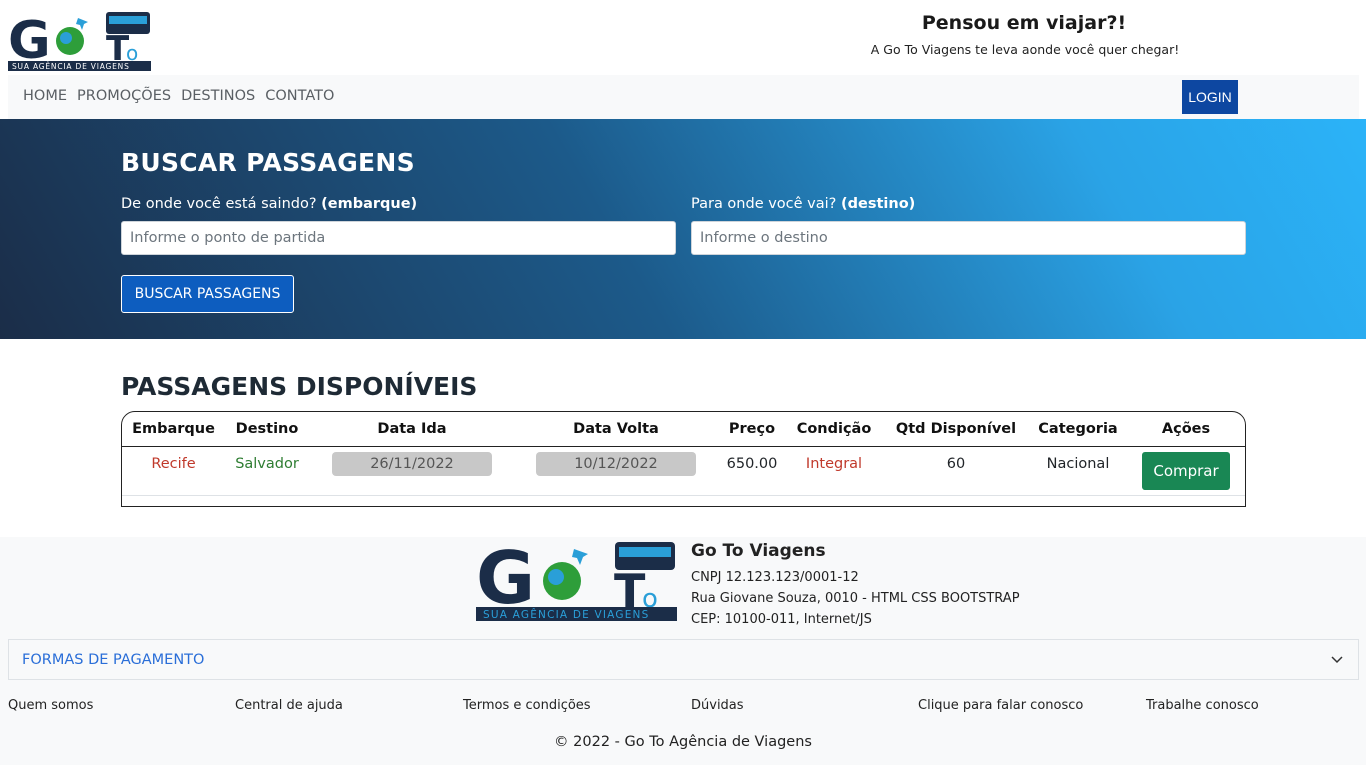 The width and height of the screenshot is (1366, 765). I want to click on col-embarque: Embarque, so click(173, 429).